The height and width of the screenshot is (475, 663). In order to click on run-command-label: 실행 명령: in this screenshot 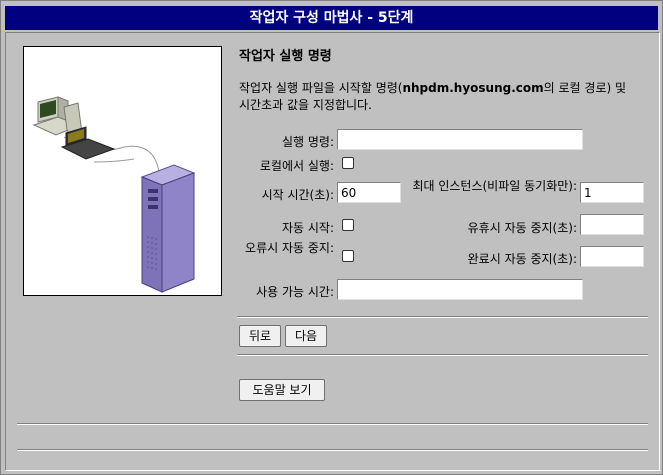, I will do `click(307, 142)`.